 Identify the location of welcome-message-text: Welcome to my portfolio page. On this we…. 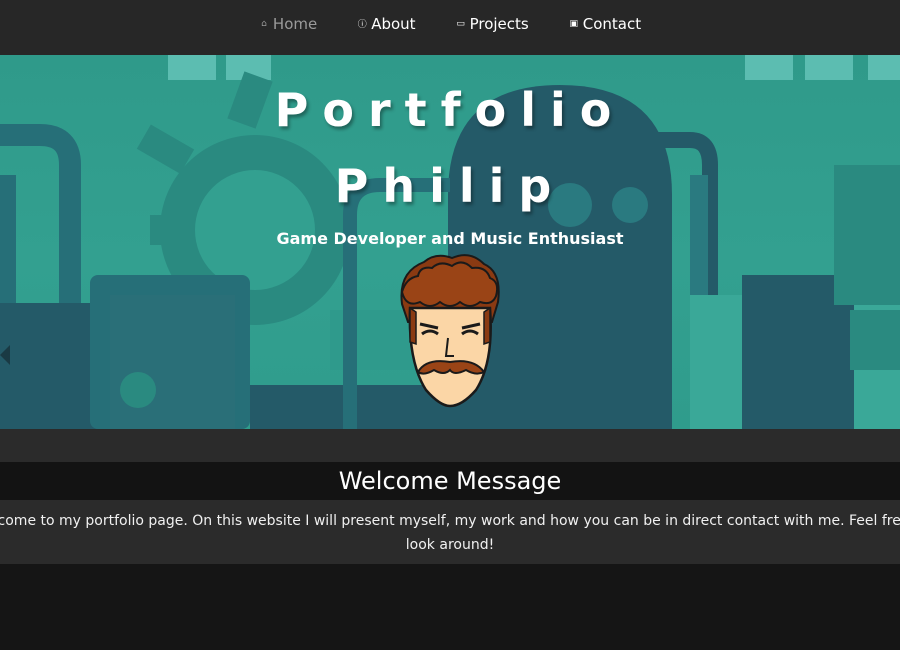
(450, 532).